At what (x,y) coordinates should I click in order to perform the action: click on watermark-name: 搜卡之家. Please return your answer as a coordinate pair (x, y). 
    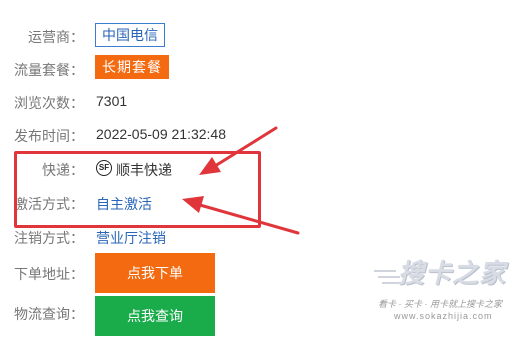
    Looking at the image, I should click on (452, 273).